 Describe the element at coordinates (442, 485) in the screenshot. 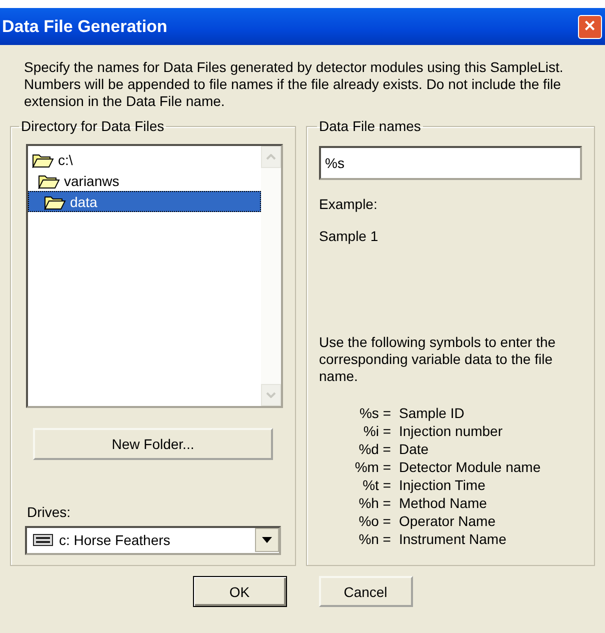

I see `symbol-meaning: Injection Time` at that location.